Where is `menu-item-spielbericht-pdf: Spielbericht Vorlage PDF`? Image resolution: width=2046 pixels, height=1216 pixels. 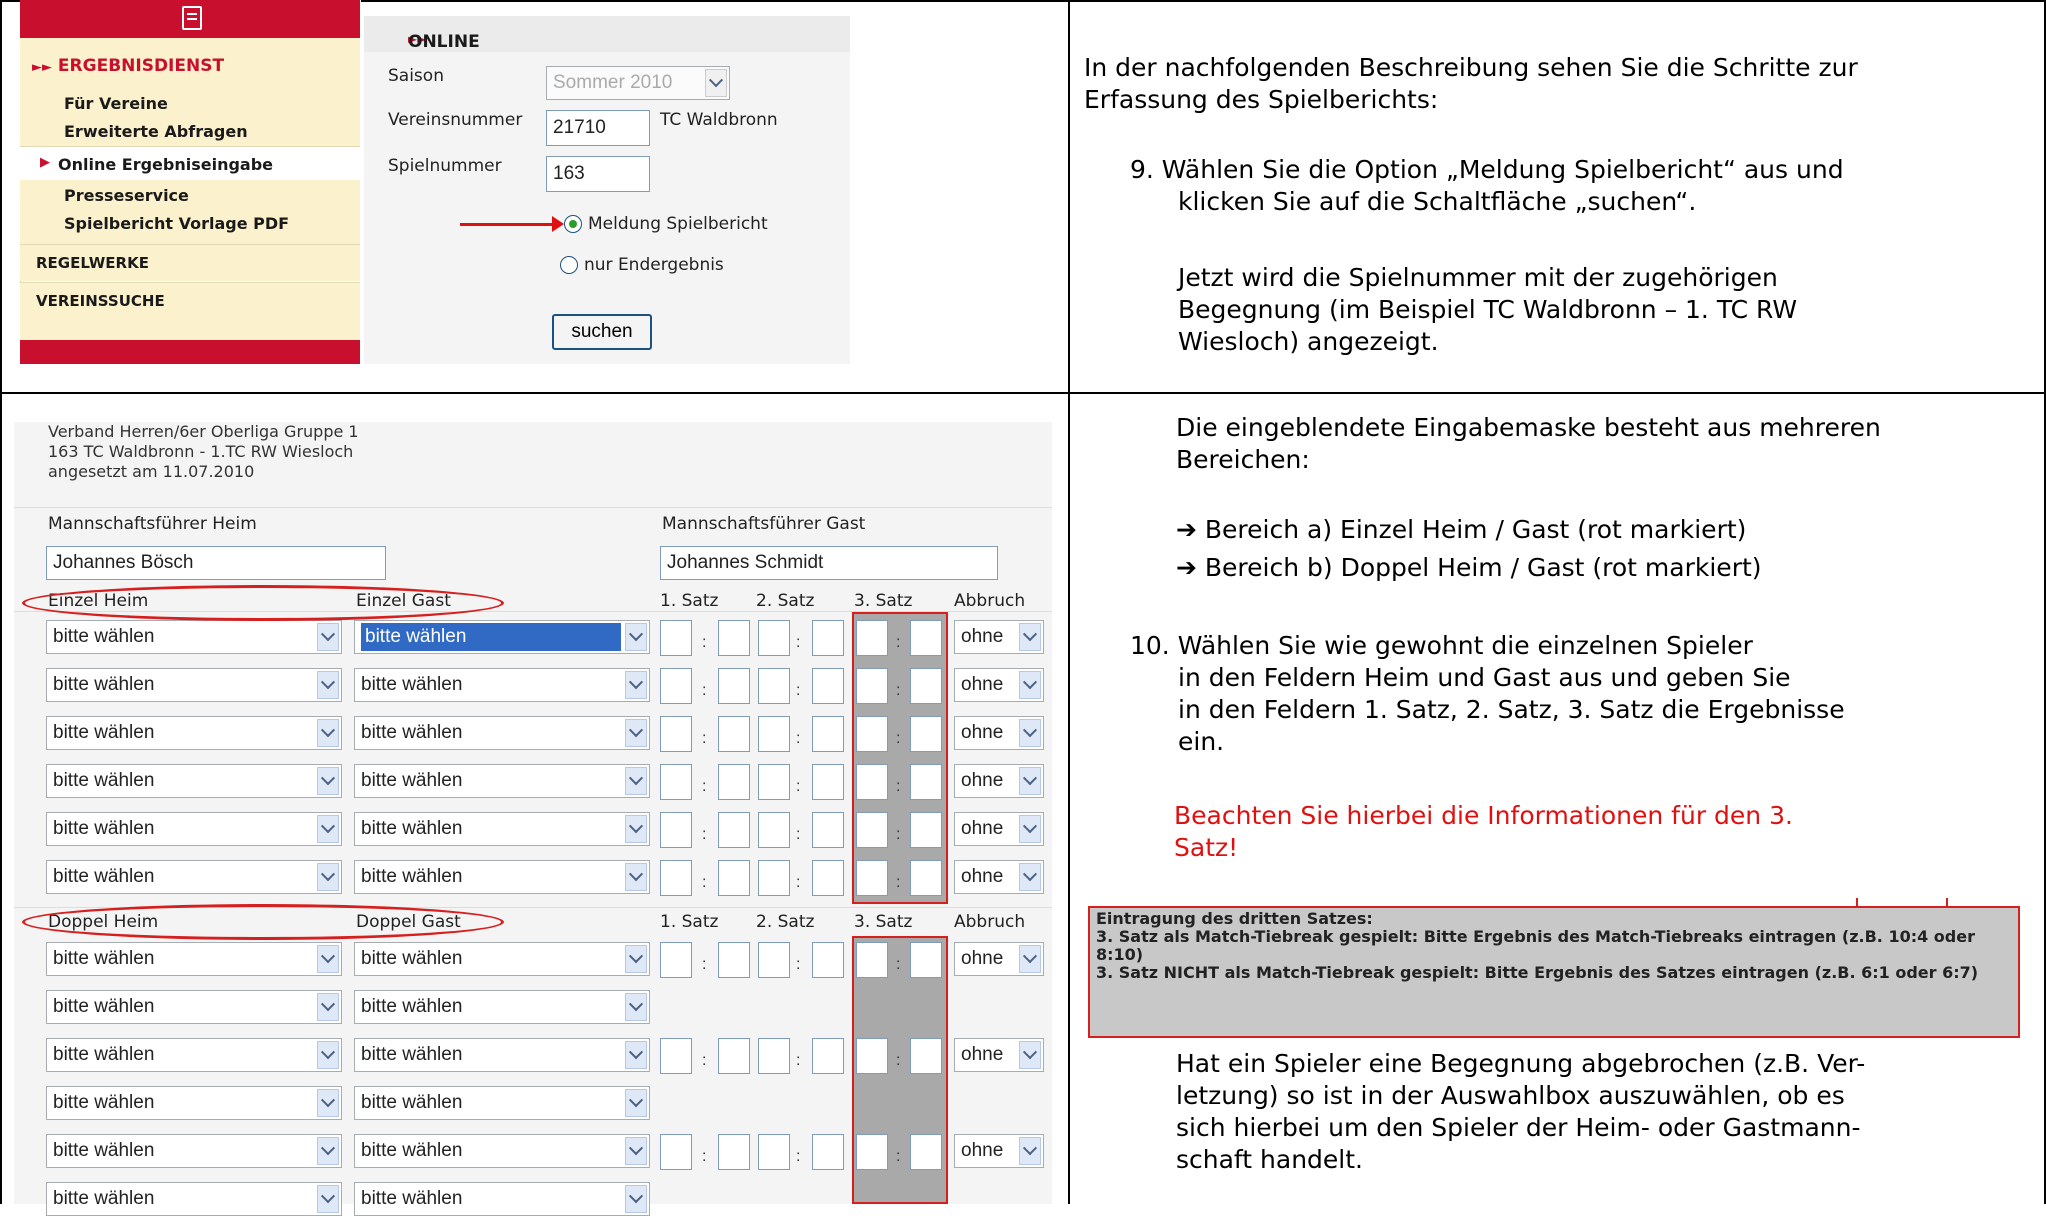 menu-item-spielbericht-pdf: Spielbericht Vorlage PDF is located at coordinates (176, 223).